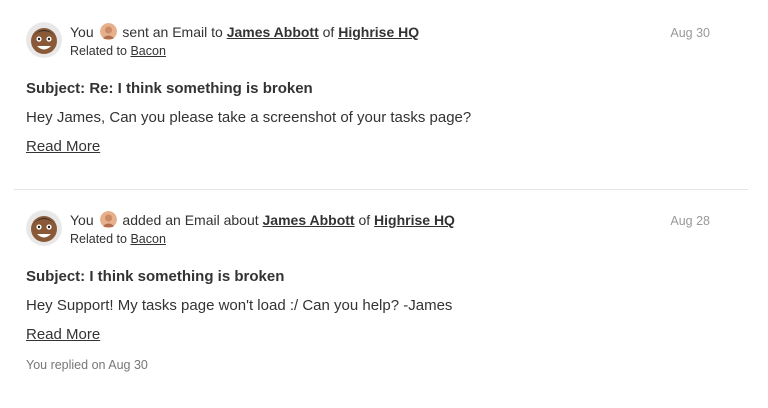  I want to click on action-text: added an Email about, so click(190, 220).